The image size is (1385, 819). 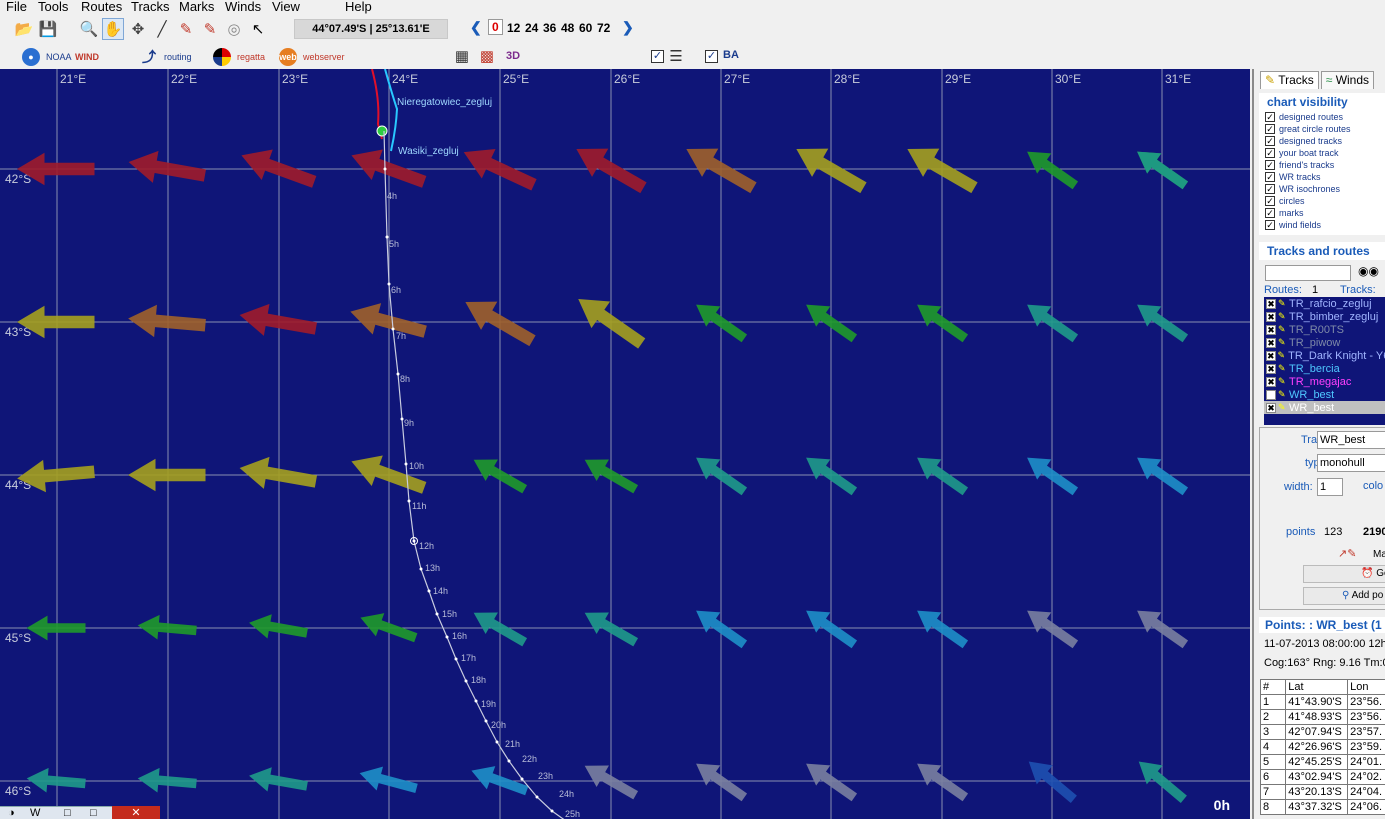 What do you see at coordinates (166, 57) in the screenshot?
I see `routing-plugin-button: ⤴ routing` at bounding box center [166, 57].